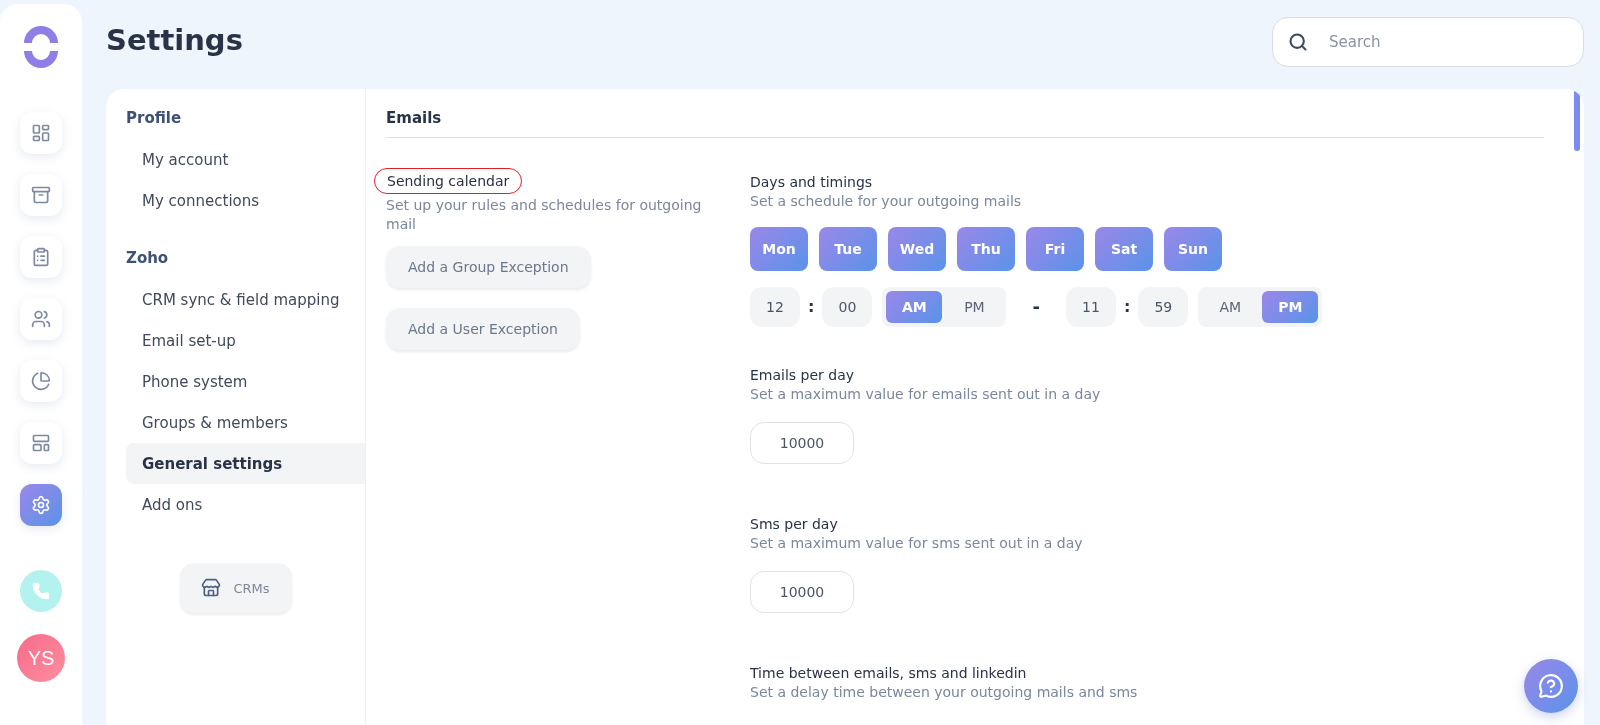 Image resolution: width=1600 pixels, height=725 pixels. What do you see at coordinates (1298, 41) in the screenshot?
I see `search-icon` at bounding box center [1298, 41].